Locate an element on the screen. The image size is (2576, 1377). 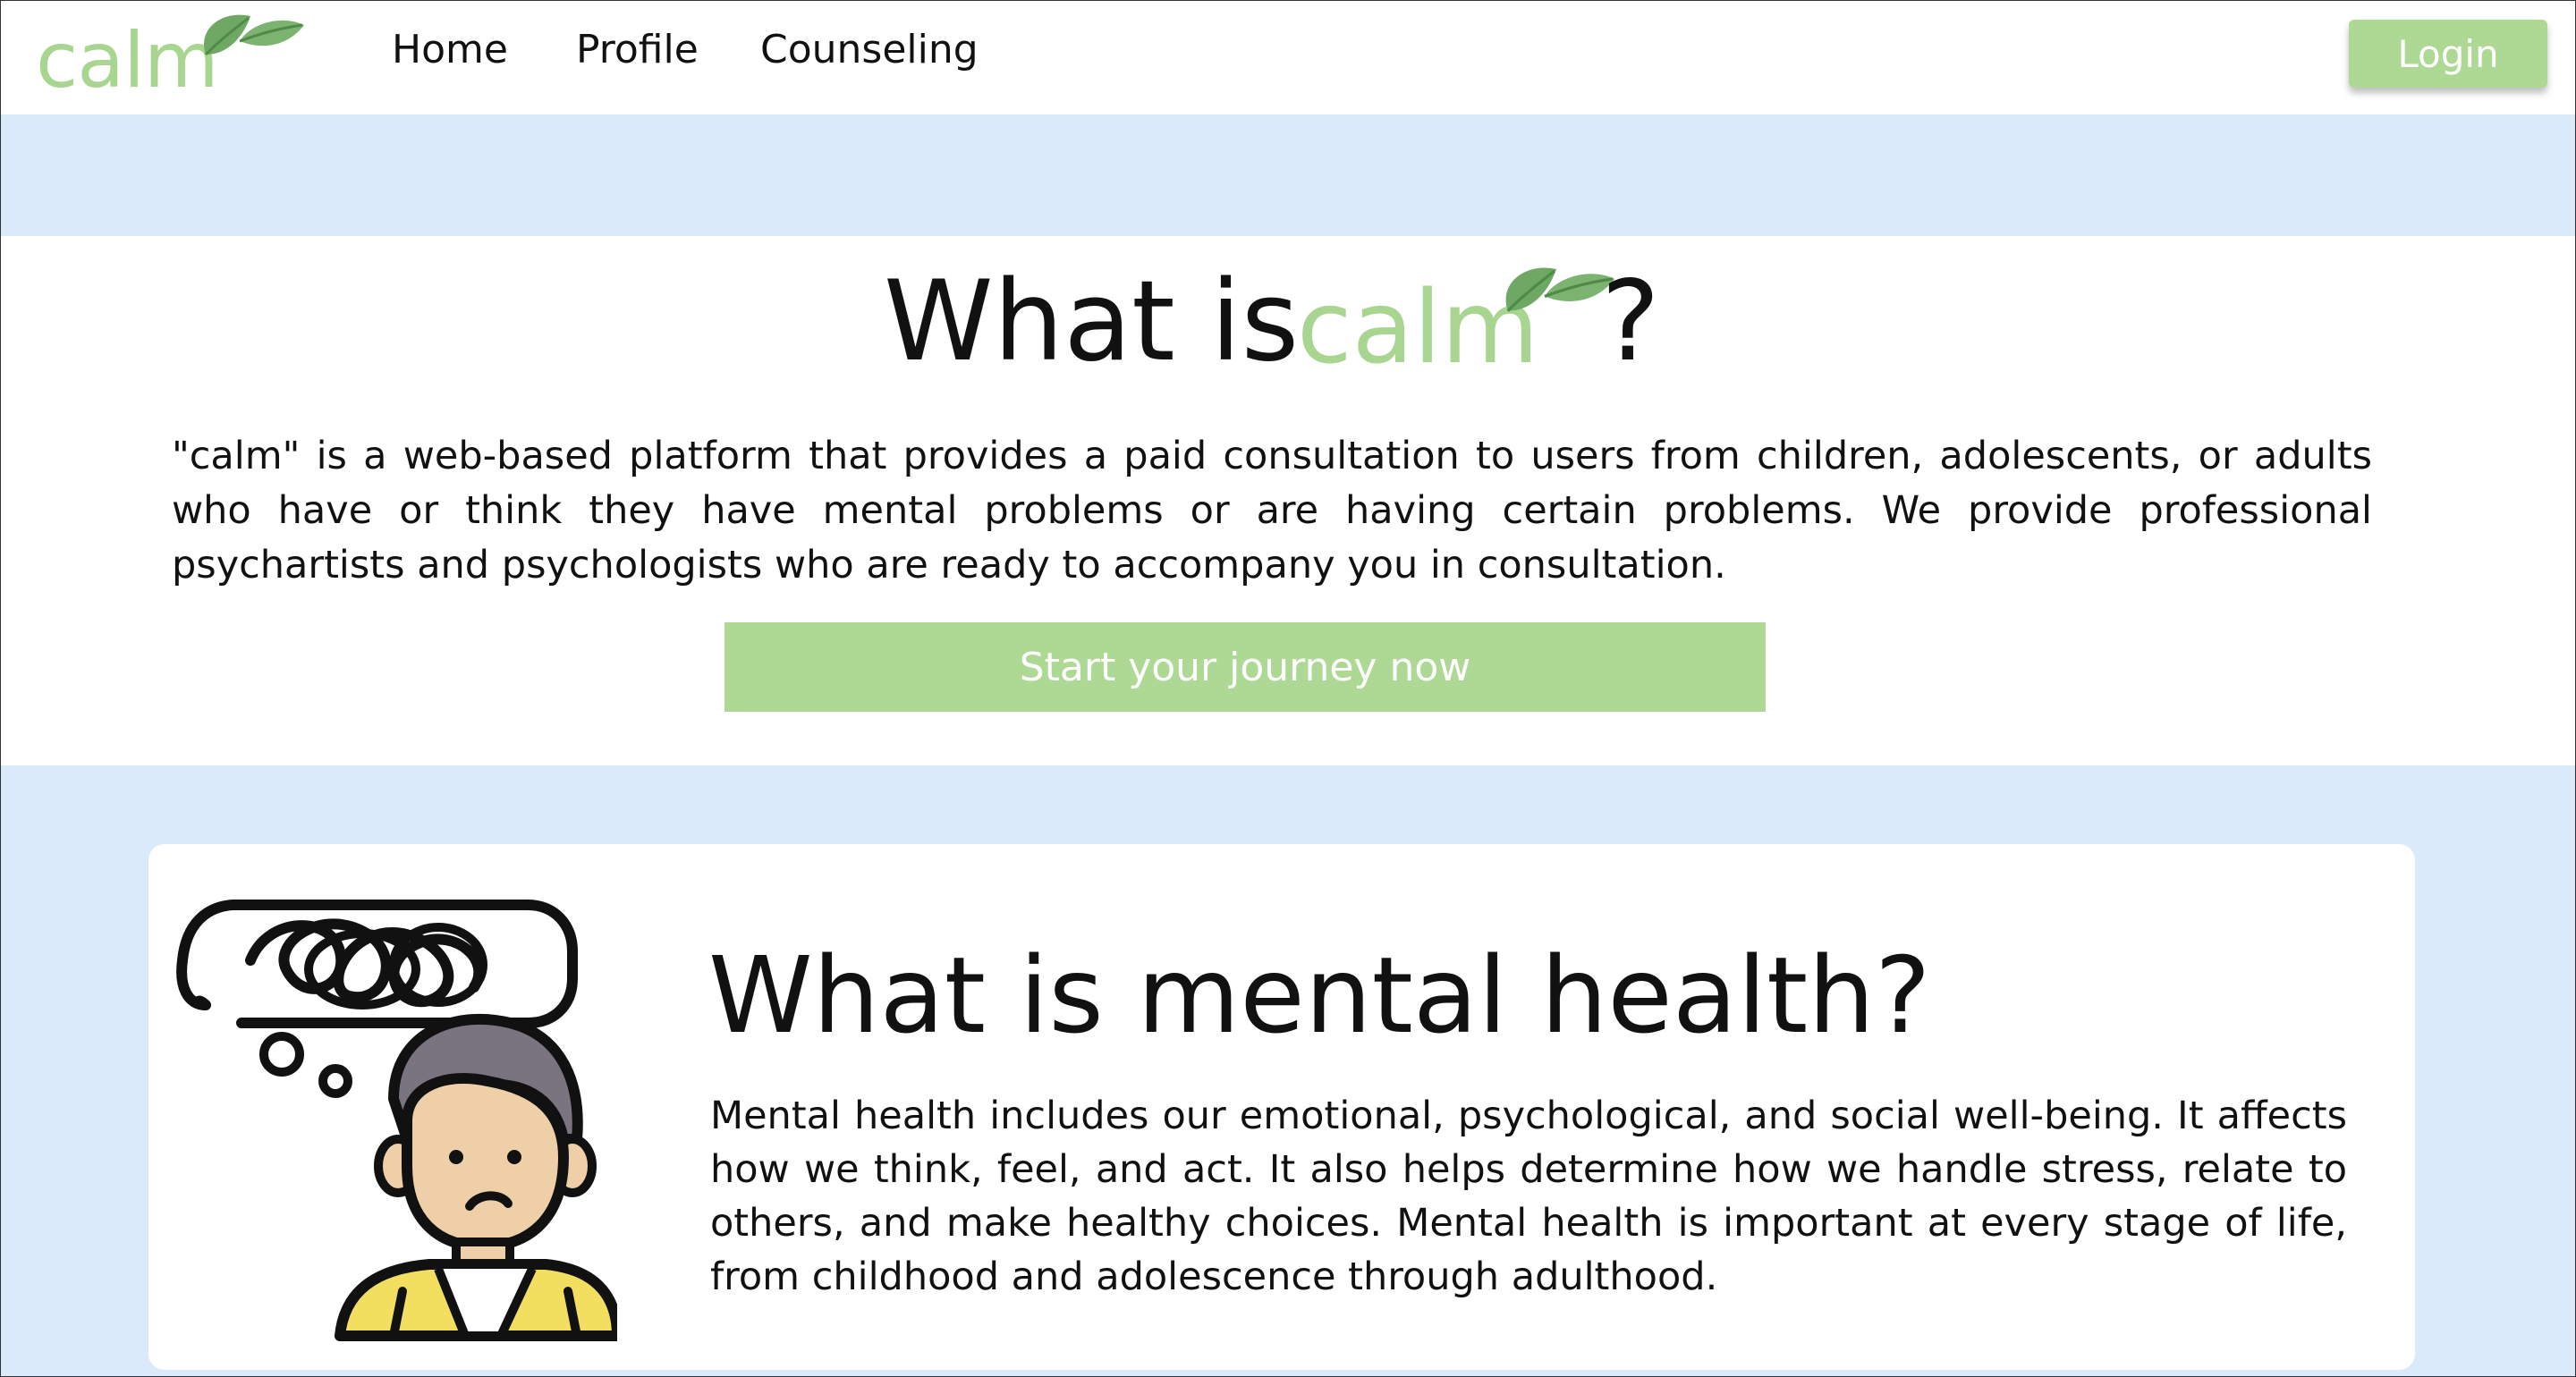
brand-logo: calm is located at coordinates (170, 59).